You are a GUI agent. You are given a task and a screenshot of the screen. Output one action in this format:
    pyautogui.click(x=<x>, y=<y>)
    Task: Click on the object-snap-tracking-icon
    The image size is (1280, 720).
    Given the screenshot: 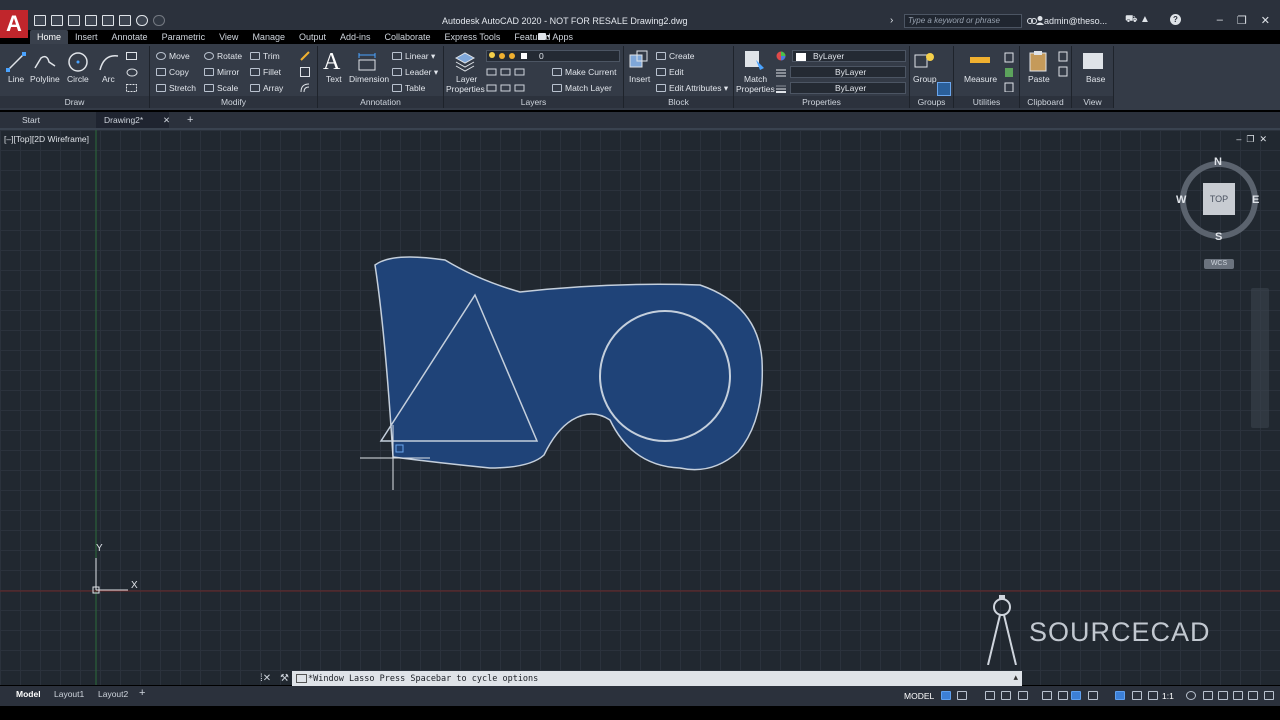 What is the action you would take?
    pyautogui.click(x=1063, y=695)
    